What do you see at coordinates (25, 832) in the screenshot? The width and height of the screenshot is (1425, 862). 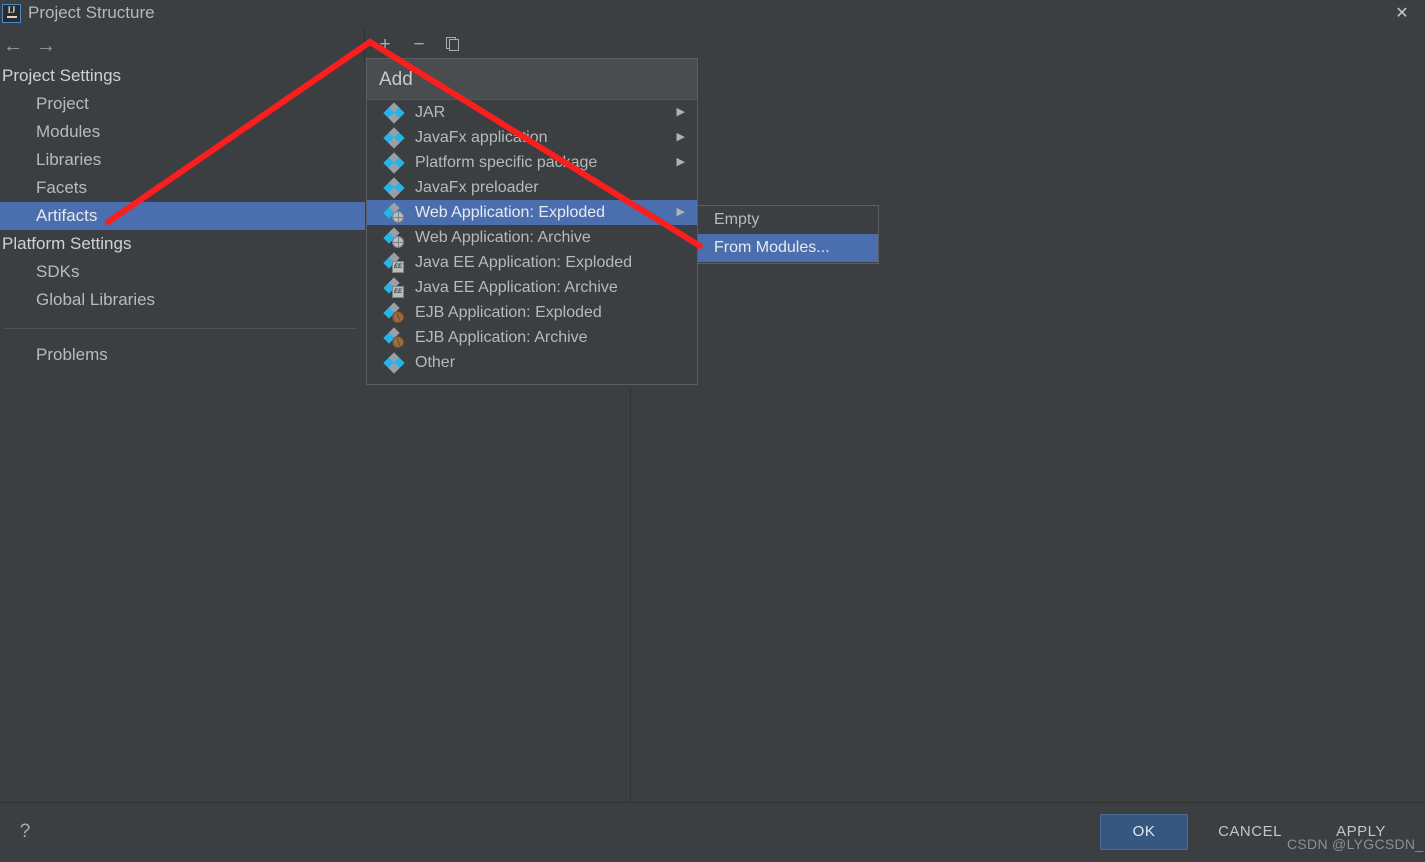 I see `help-icon: ?` at bounding box center [25, 832].